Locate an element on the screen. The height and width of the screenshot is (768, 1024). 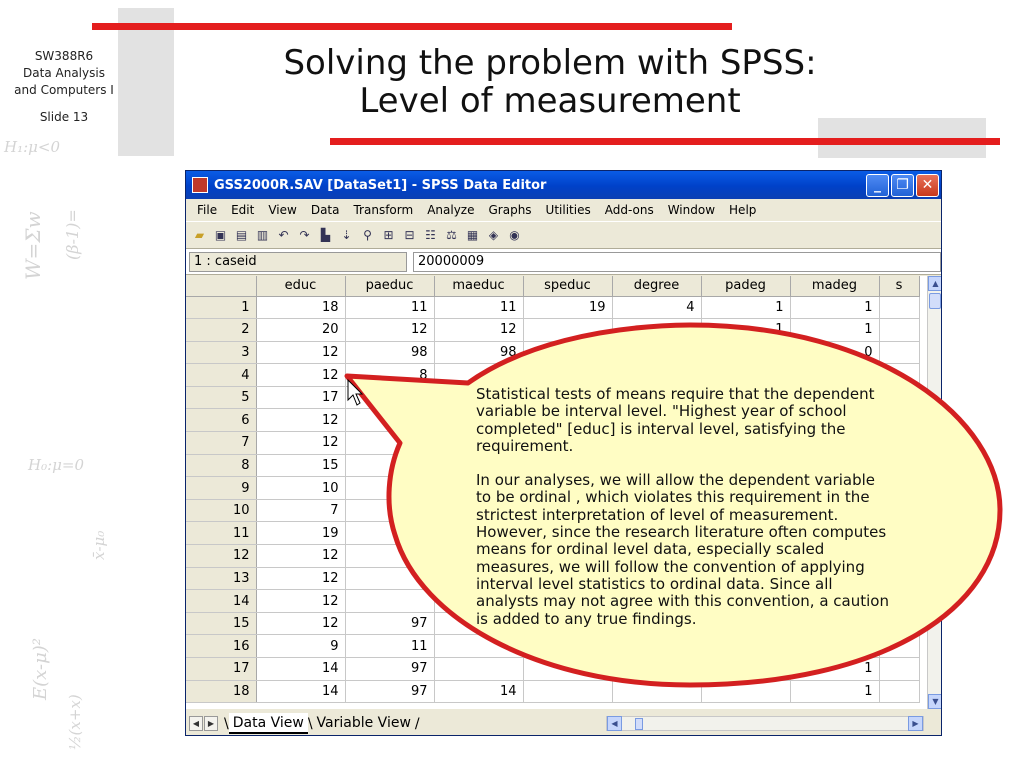
menu-add-ons: Add-ons is located at coordinates (629, 210).